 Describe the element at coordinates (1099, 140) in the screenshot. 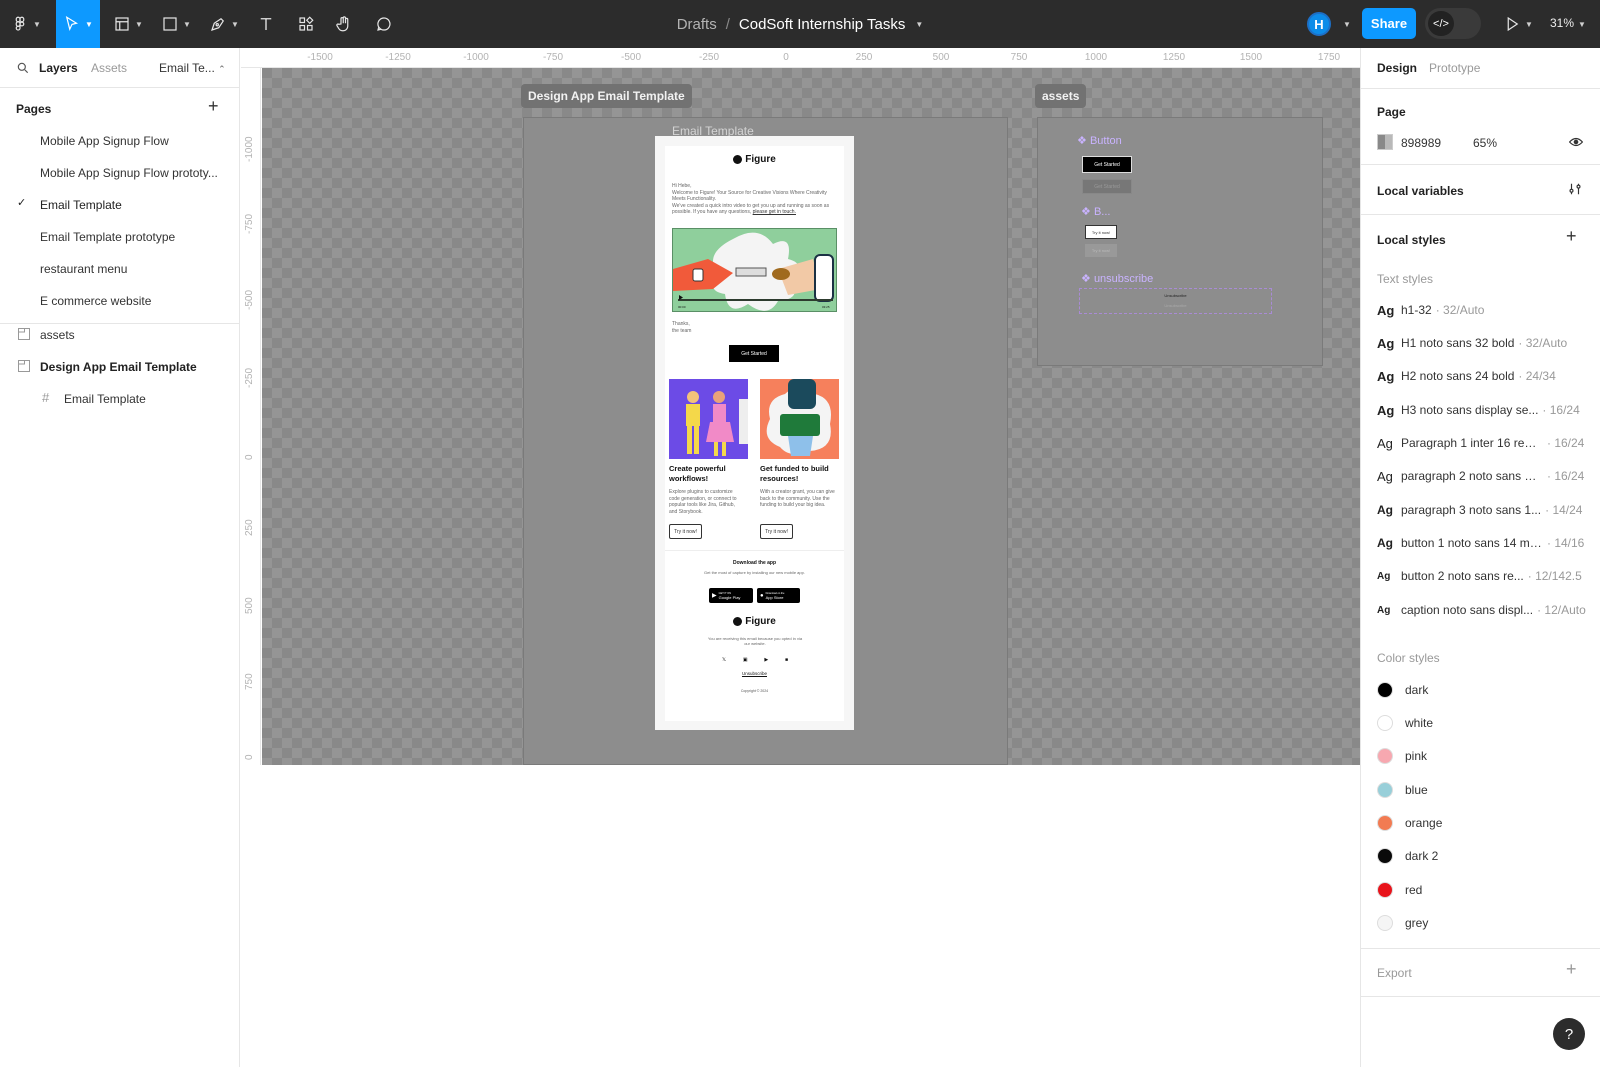

I see `component-button: ❖ Button` at that location.